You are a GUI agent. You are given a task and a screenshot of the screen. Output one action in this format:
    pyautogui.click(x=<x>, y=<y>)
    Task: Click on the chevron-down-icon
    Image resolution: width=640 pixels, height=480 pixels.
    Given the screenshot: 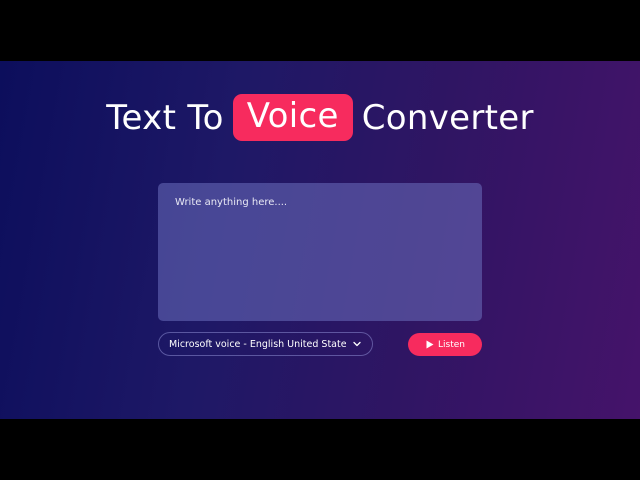 What is the action you would take?
    pyautogui.click(x=357, y=344)
    